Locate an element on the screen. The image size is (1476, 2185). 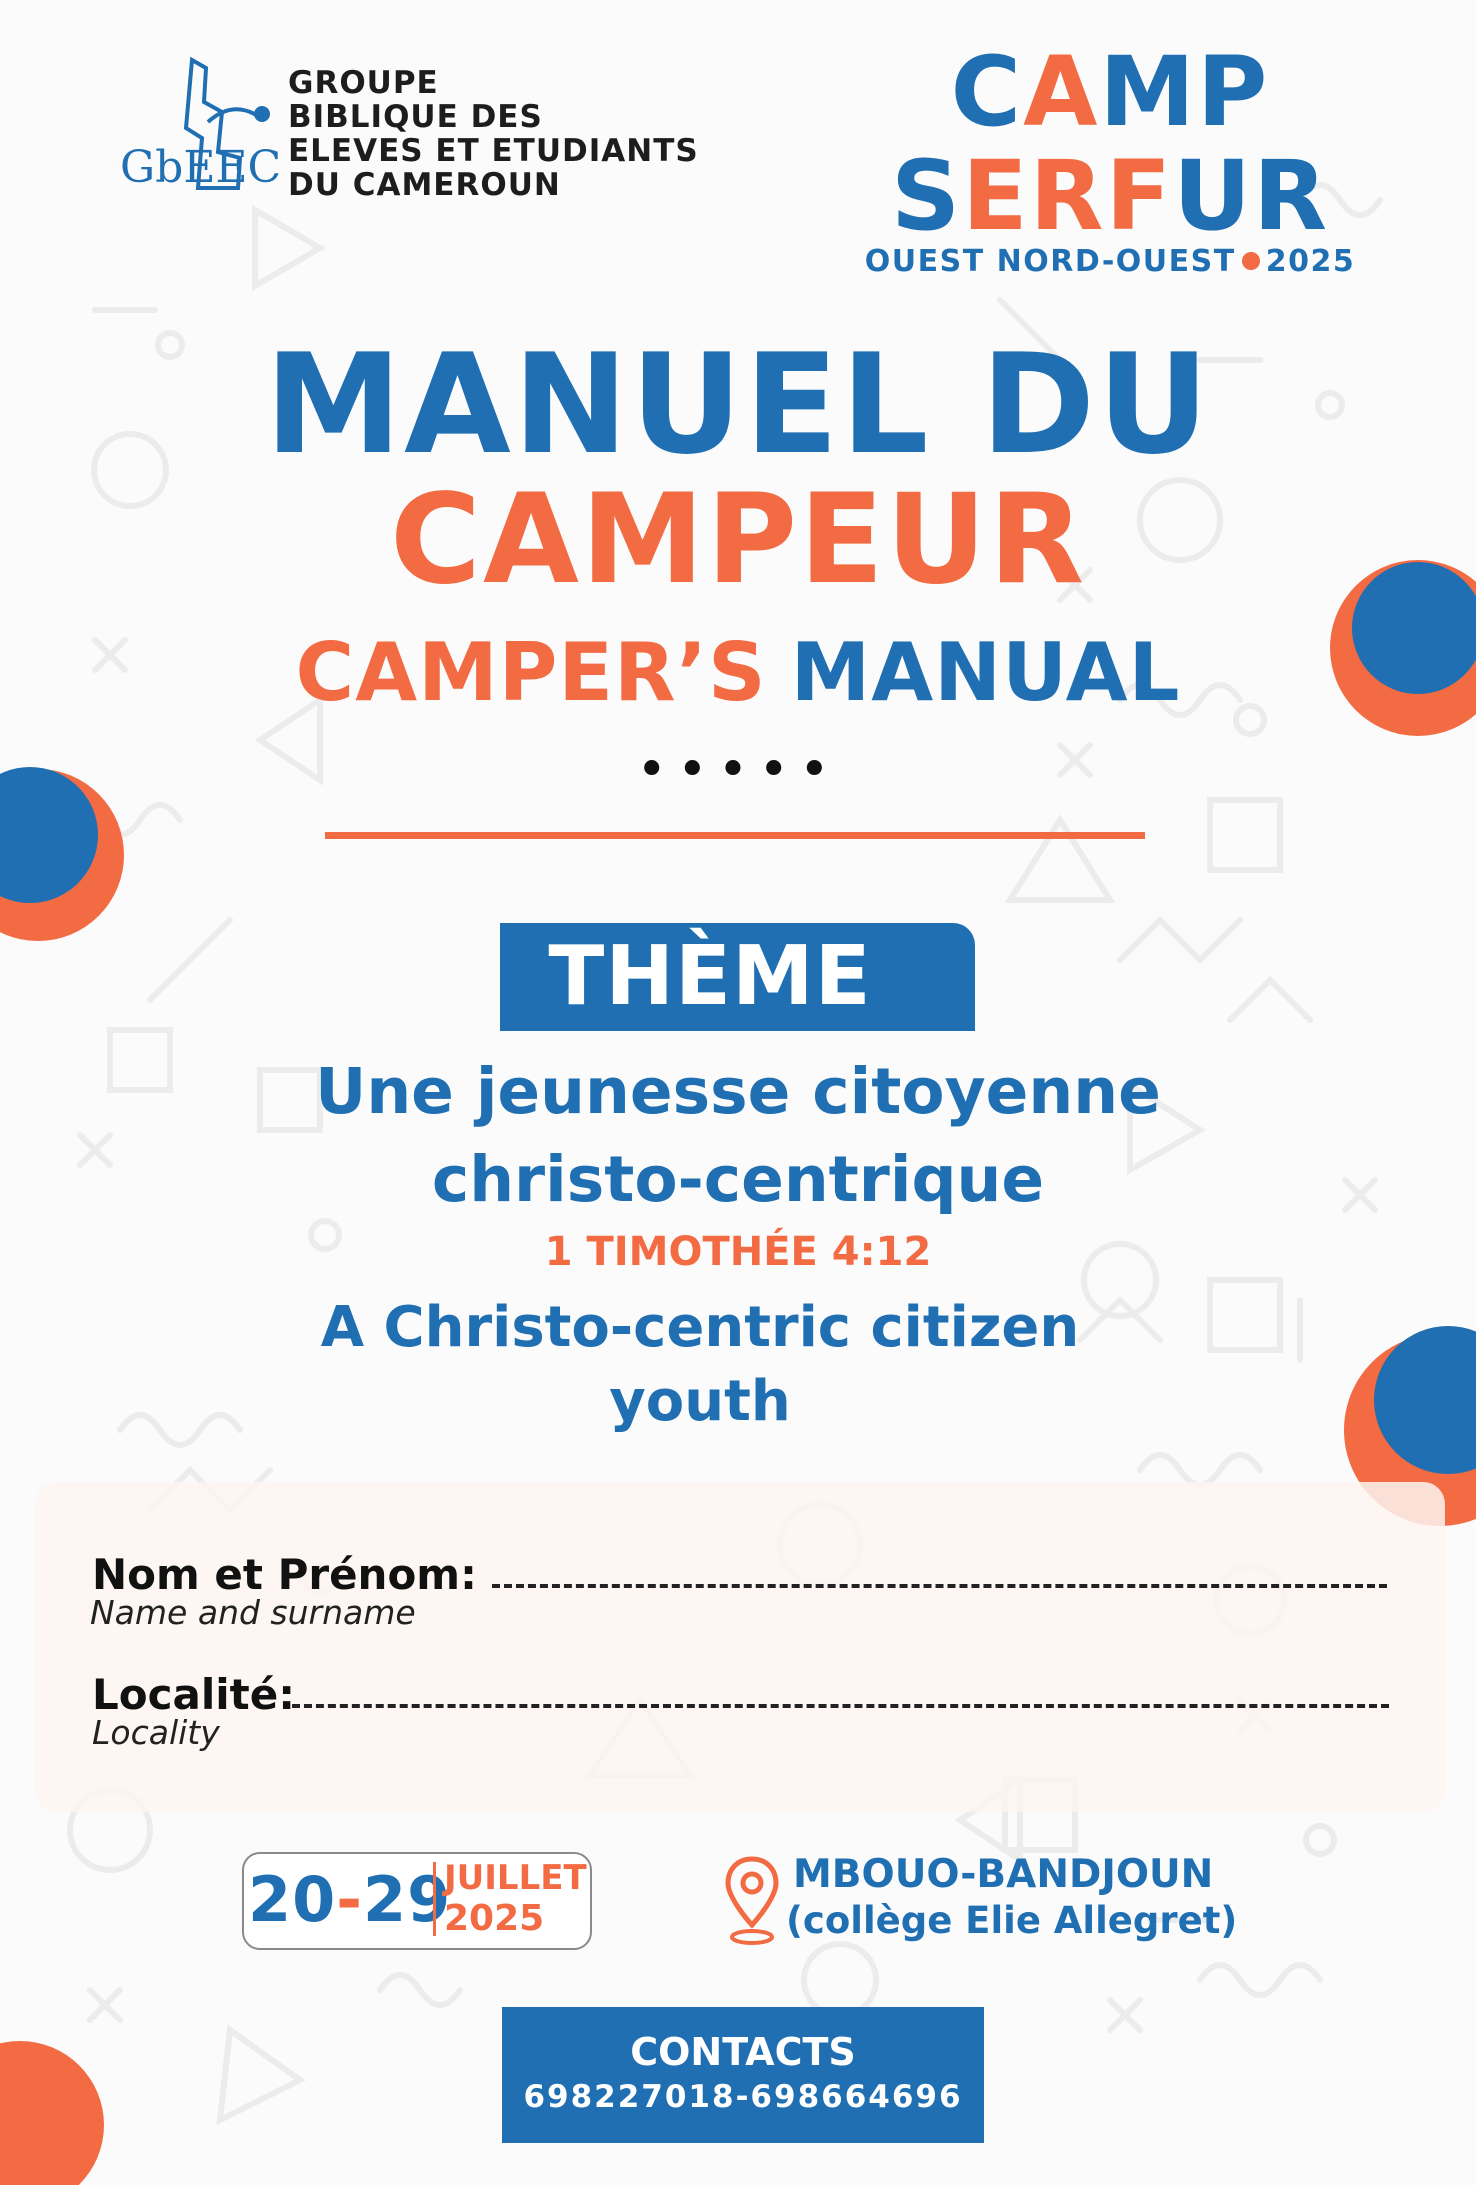
org-name-line-3: ELEVES ET ETUDIANTS is located at coordinates (493, 151).